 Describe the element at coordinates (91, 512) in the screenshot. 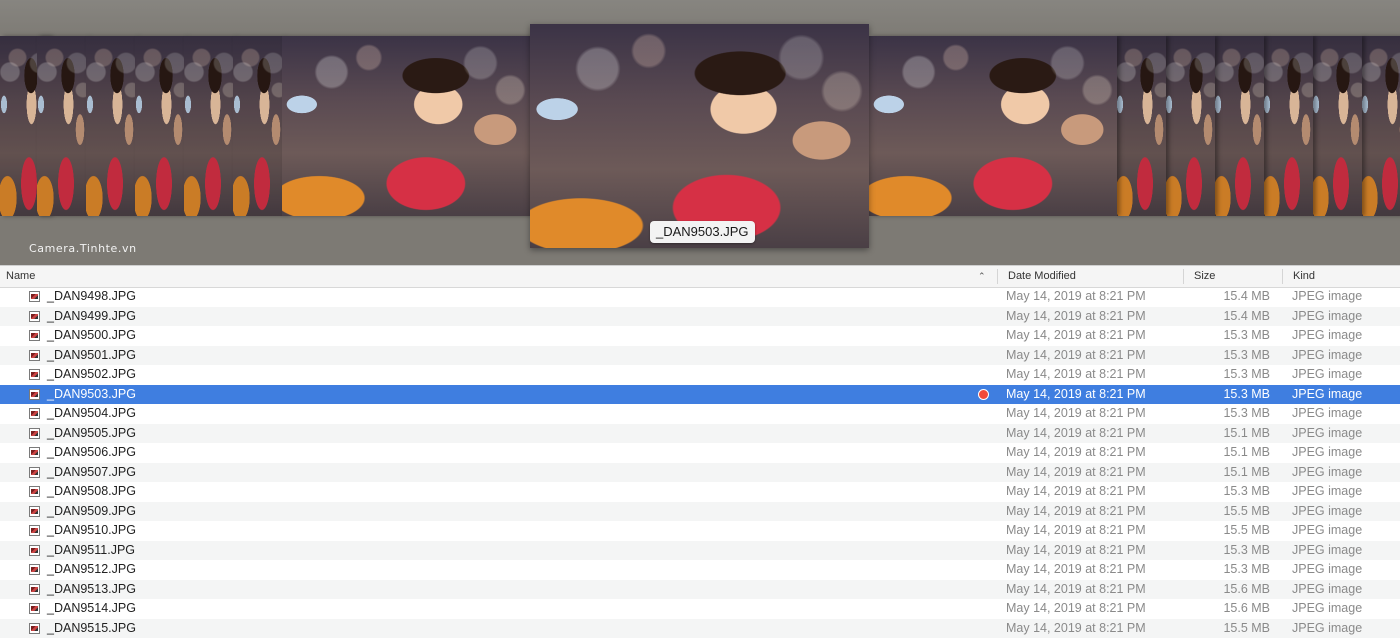

I see `file-name: _DAN9509.JPG` at that location.